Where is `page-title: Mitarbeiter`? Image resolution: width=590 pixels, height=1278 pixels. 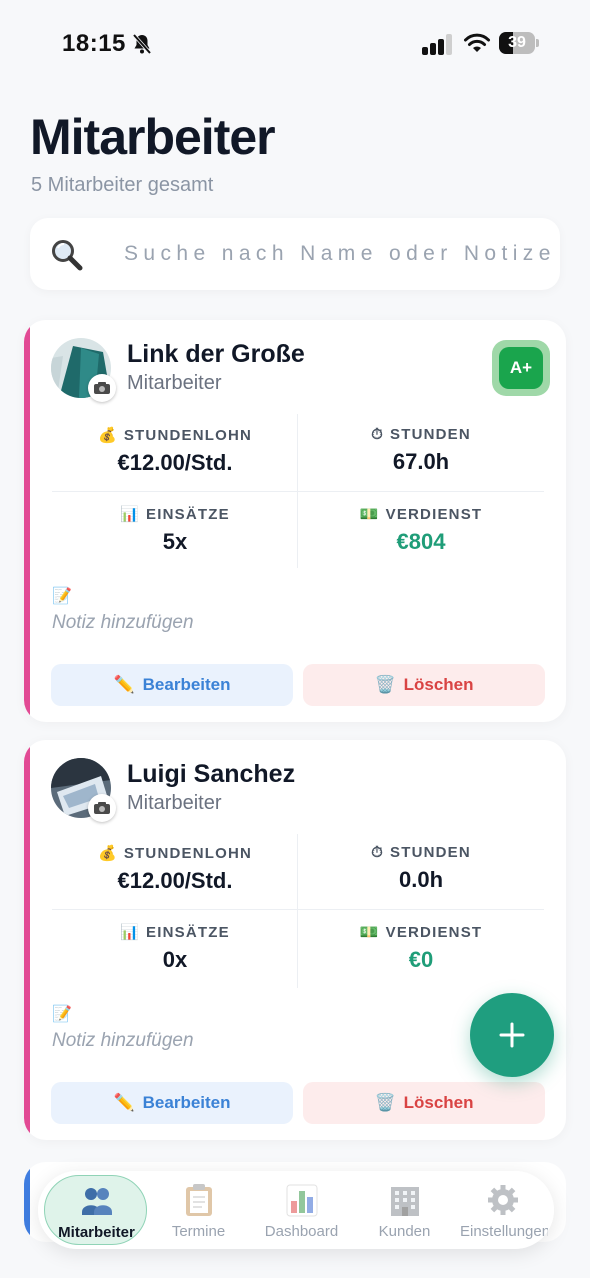 page-title: Mitarbeiter is located at coordinates (153, 137).